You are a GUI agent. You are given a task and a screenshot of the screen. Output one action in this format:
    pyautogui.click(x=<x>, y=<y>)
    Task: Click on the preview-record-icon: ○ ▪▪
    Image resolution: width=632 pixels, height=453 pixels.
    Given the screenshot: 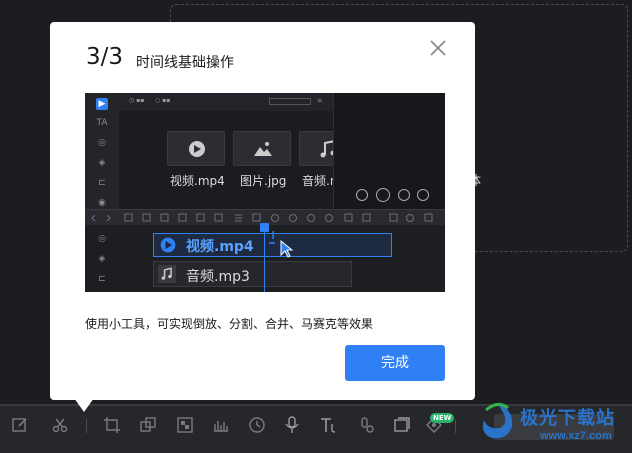 What is the action you would take?
    pyautogui.click(x=163, y=100)
    